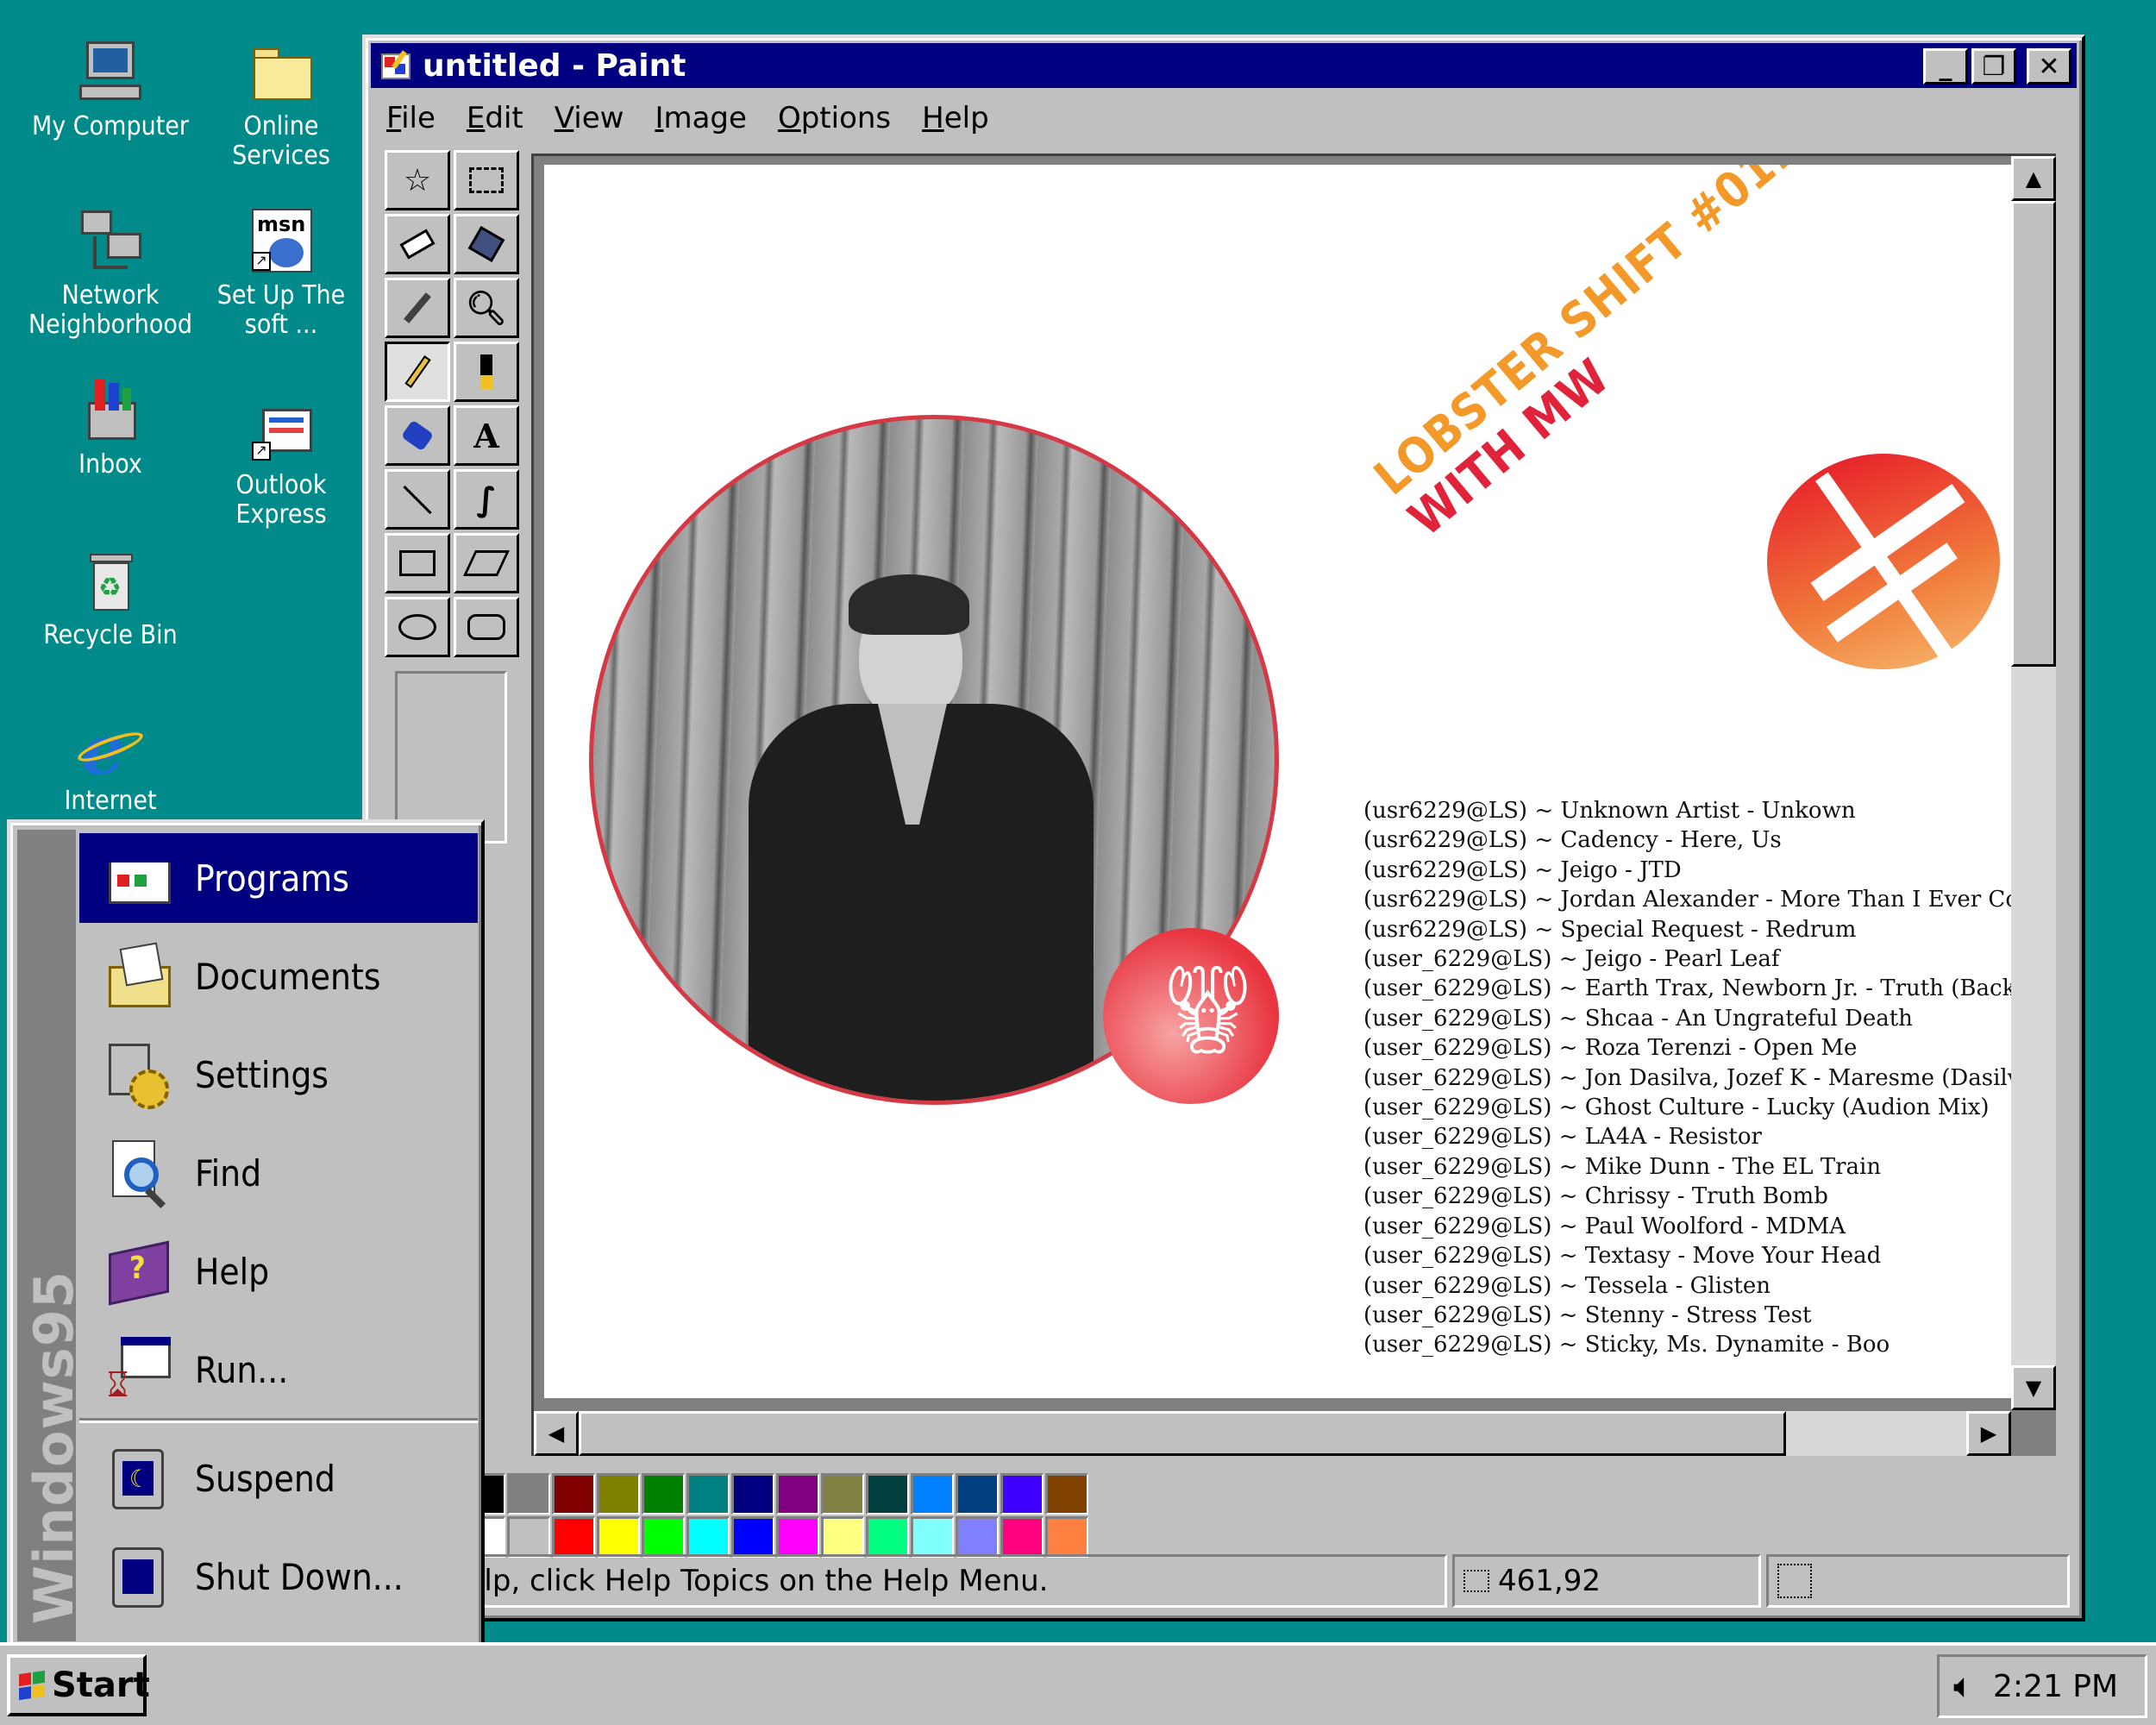  Describe the element at coordinates (1562, 1138) in the screenshot. I see `track-line: (user_6229@LS) ~ LA4A - Resistor` at that location.